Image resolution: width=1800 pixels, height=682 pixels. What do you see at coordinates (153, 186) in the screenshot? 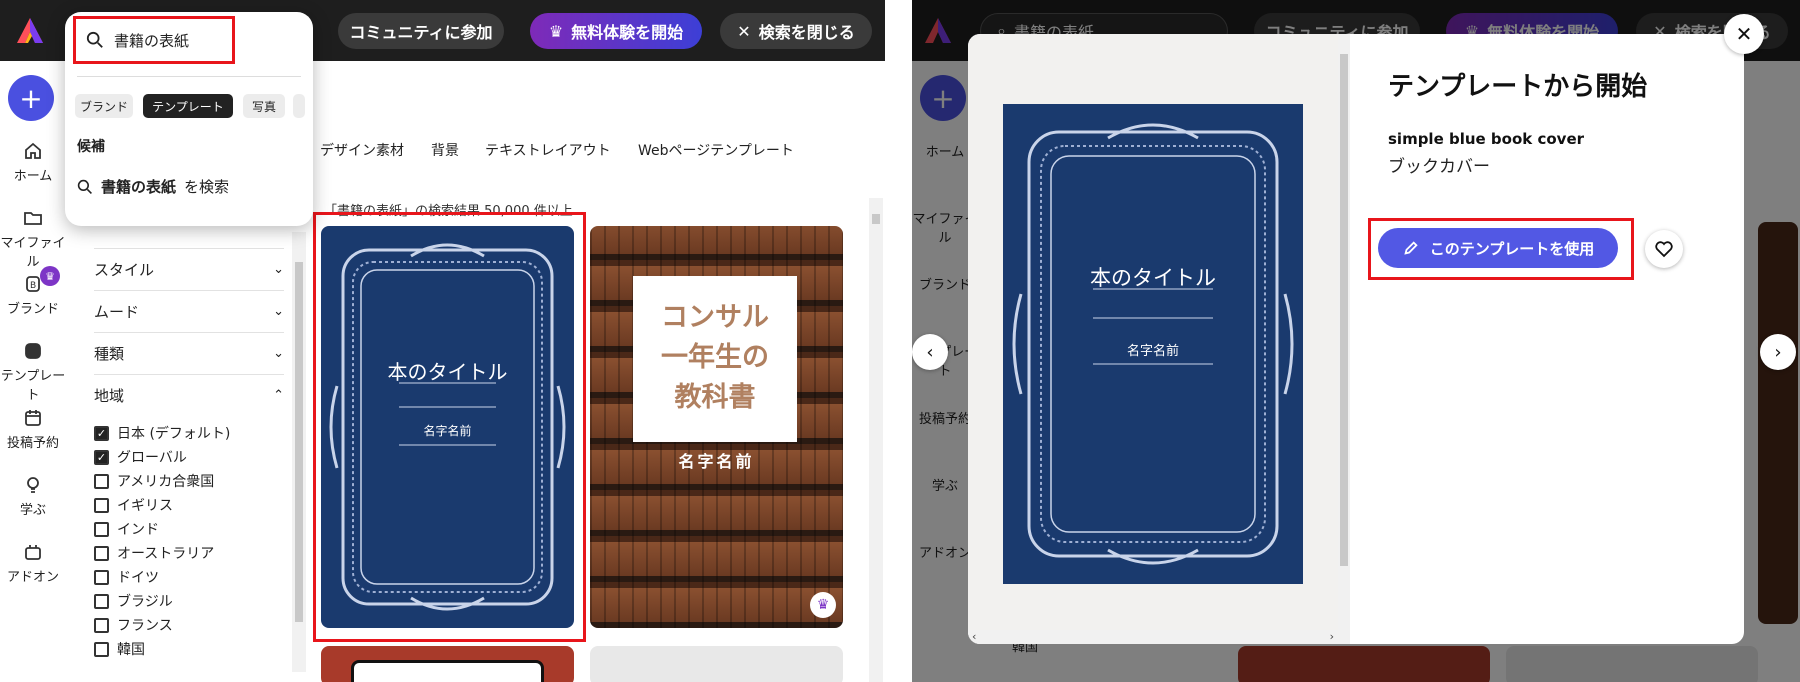
I see `suggestion-item: 書籍の表紙 を検索` at bounding box center [153, 186].